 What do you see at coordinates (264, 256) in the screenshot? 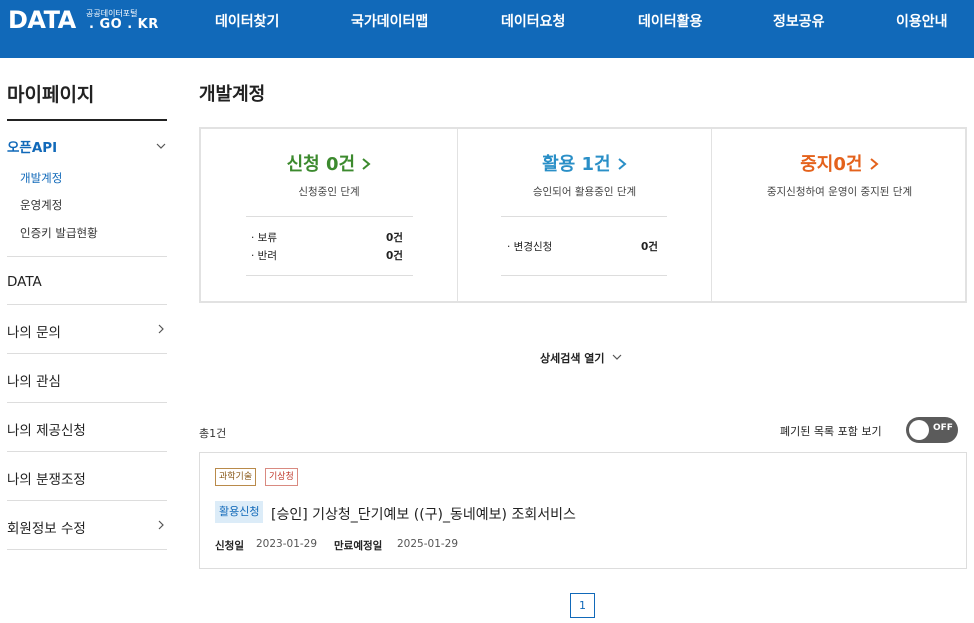
I see `status-row-label: · 반려` at bounding box center [264, 256].